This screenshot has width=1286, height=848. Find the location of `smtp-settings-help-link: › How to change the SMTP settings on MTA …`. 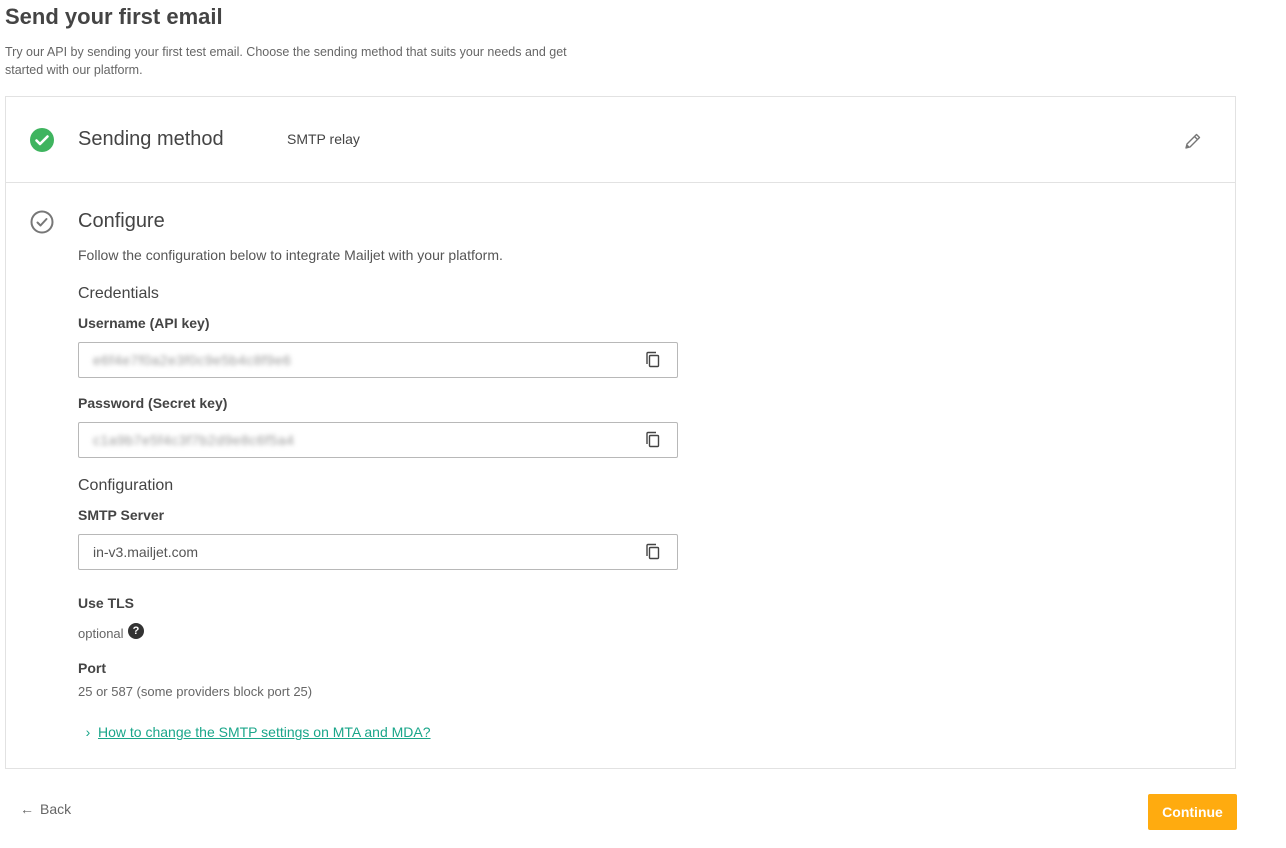

smtp-settings-help-link: › How to change the SMTP settings on MTA … is located at coordinates (256, 732).